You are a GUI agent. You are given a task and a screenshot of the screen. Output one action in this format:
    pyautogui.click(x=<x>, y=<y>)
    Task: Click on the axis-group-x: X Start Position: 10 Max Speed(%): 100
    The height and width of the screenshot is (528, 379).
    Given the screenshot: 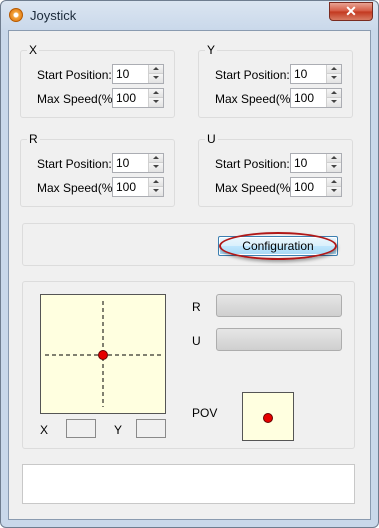 What is the action you would take?
    pyautogui.click(x=97, y=81)
    